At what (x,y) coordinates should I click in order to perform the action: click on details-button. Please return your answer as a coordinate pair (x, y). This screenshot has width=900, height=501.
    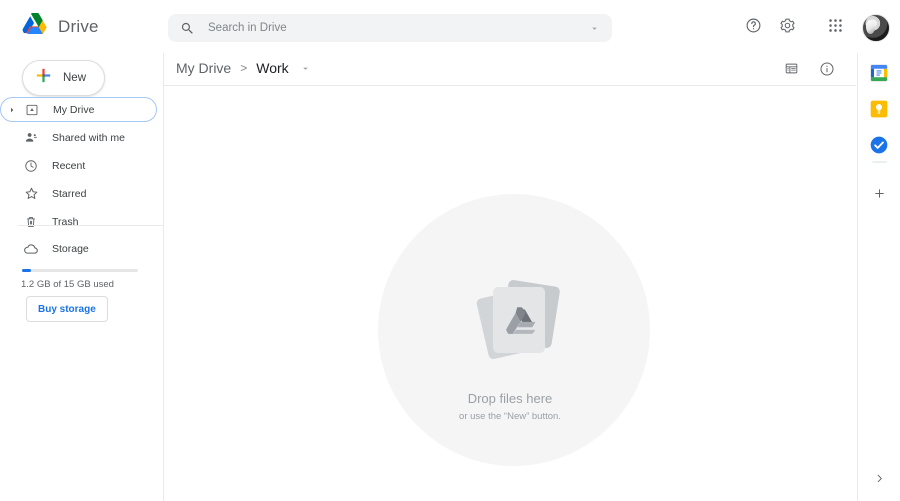
    Looking at the image, I should click on (827, 71).